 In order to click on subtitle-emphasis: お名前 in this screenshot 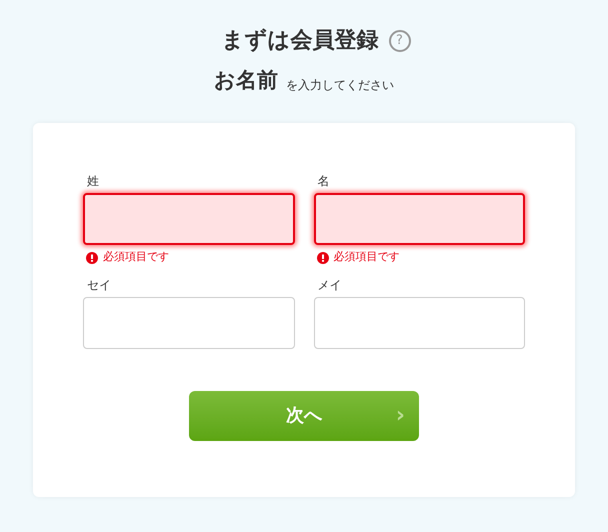, I will do `click(246, 80)`.